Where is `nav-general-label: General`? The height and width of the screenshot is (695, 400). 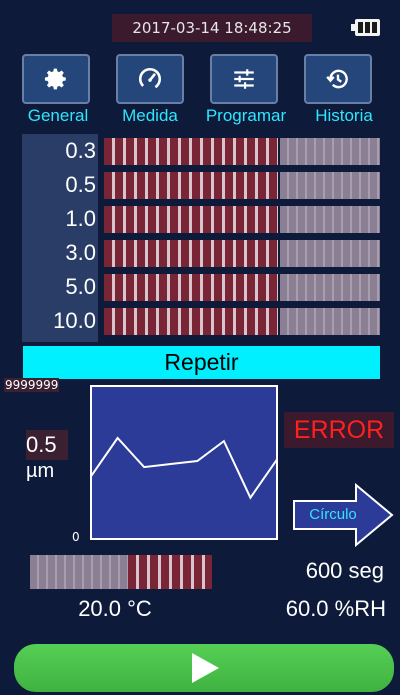 nav-general-label: General is located at coordinates (58, 115).